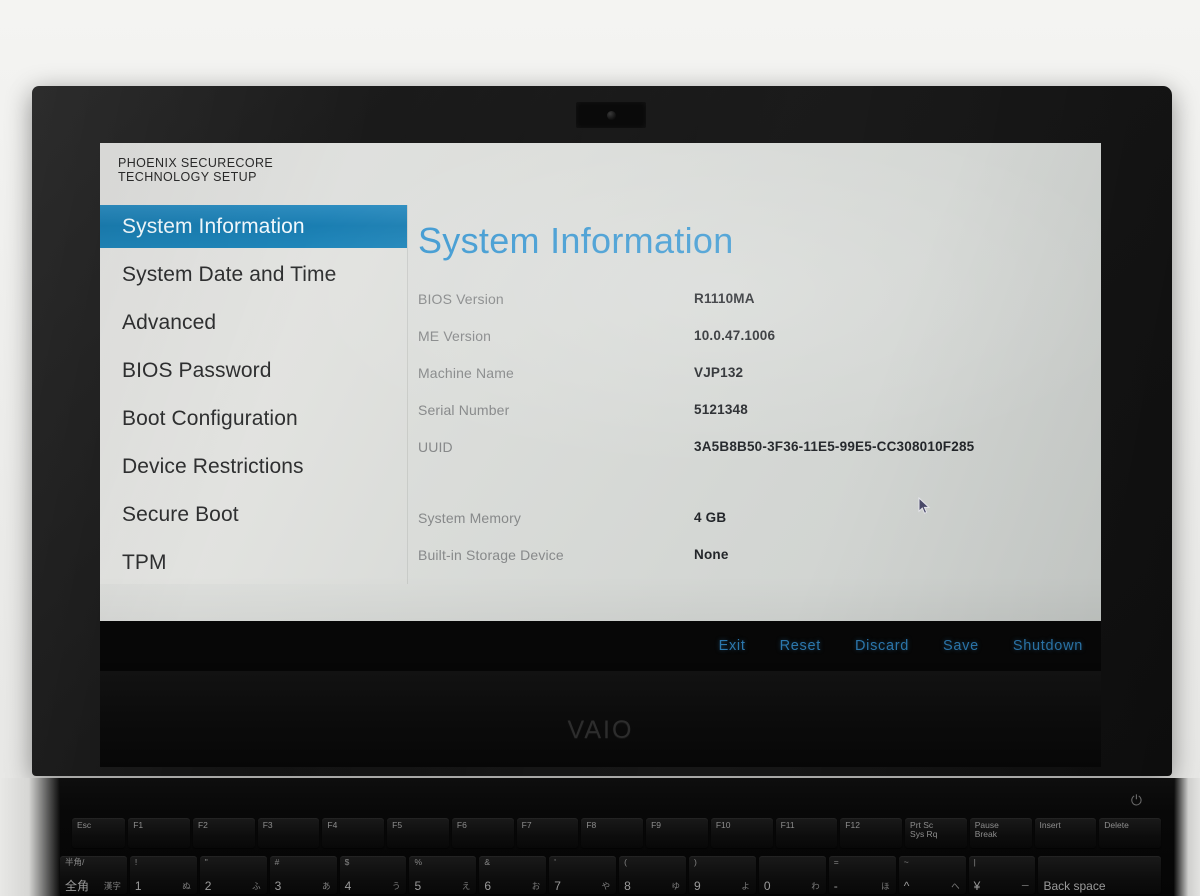 This screenshot has width=1200, height=896. Describe the element at coordinates (583, 875) in the screenshot. I see `key-7: ' 7 や` at that location.